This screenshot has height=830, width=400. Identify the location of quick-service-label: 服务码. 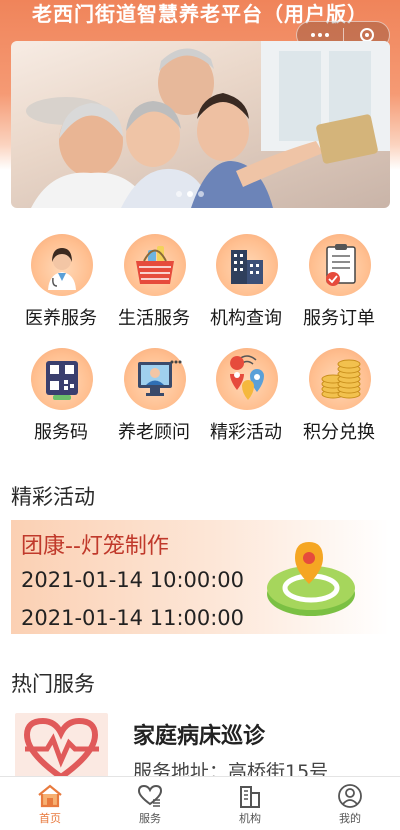
(61, 432).